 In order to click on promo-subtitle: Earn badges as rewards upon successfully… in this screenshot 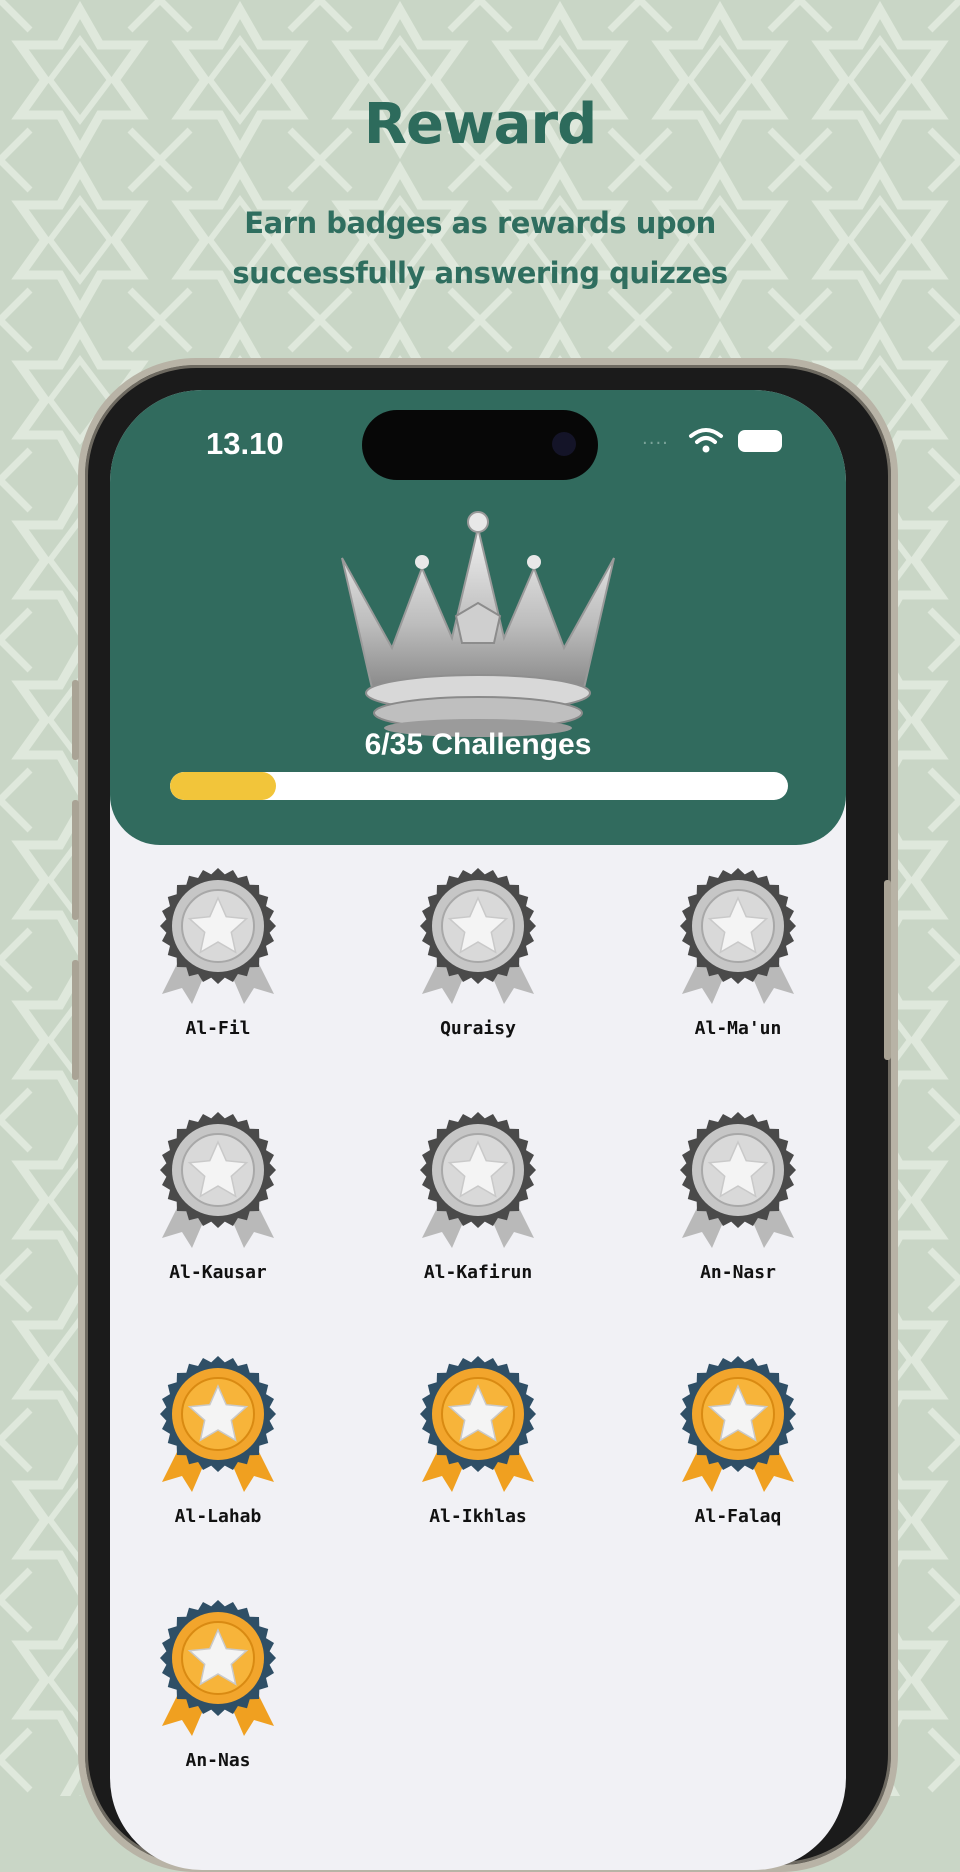, I will do `click(480, 248)`.